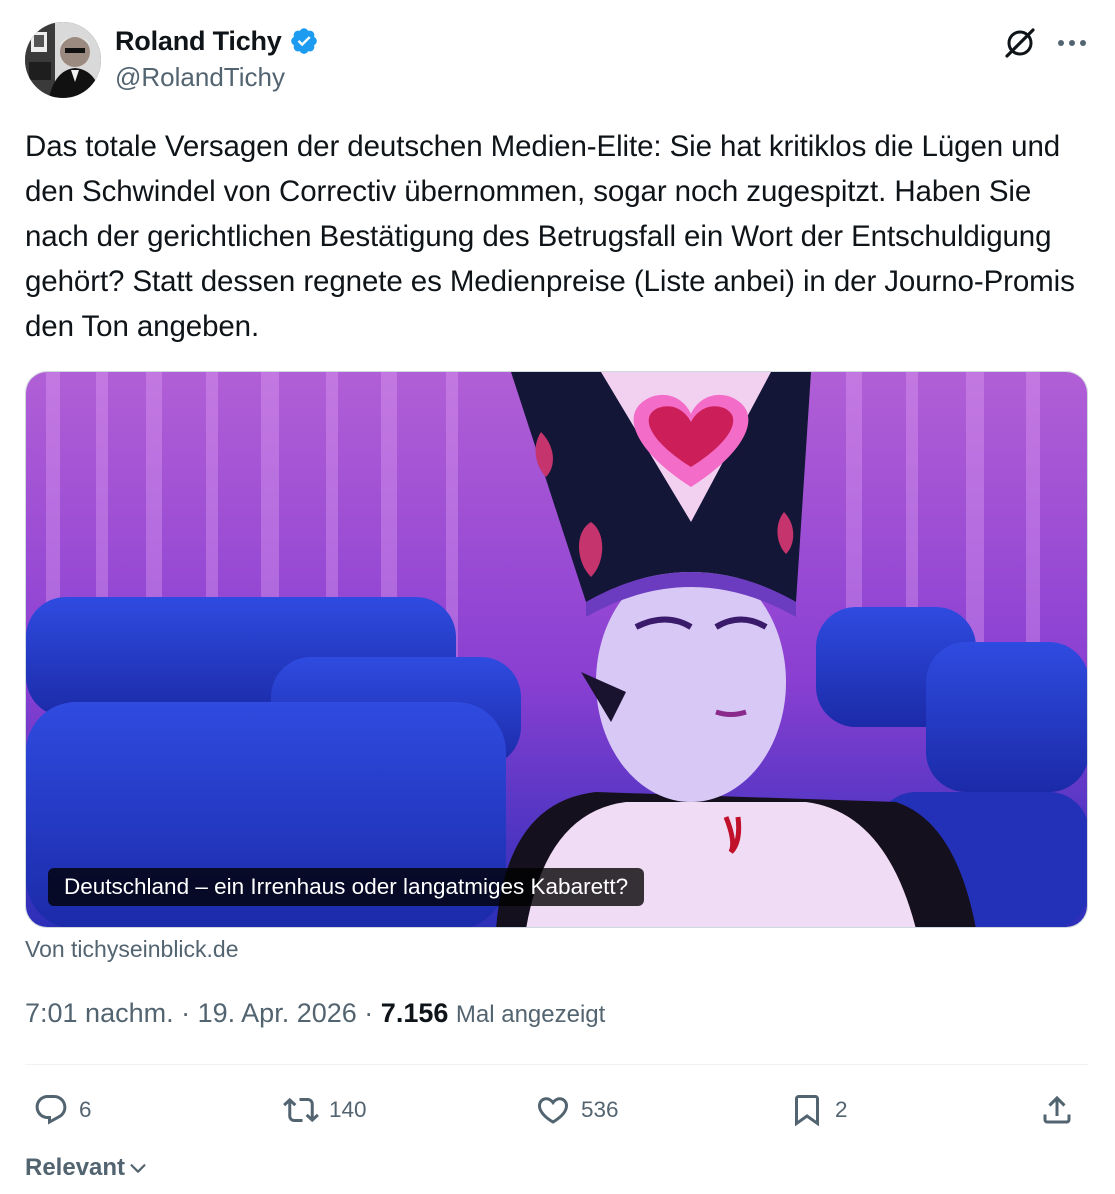  What do you see at coordinates (304, 41) in the screenshot?
I see `verified-badge-icon` at bounding box center [304, 41].